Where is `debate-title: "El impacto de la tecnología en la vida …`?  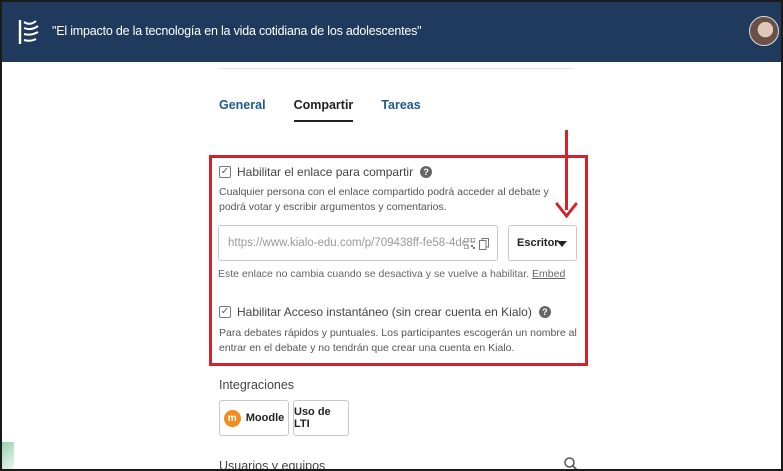 debate-title: "El impacto de la tecnología en la vida … is located at coordinates (237, 31).